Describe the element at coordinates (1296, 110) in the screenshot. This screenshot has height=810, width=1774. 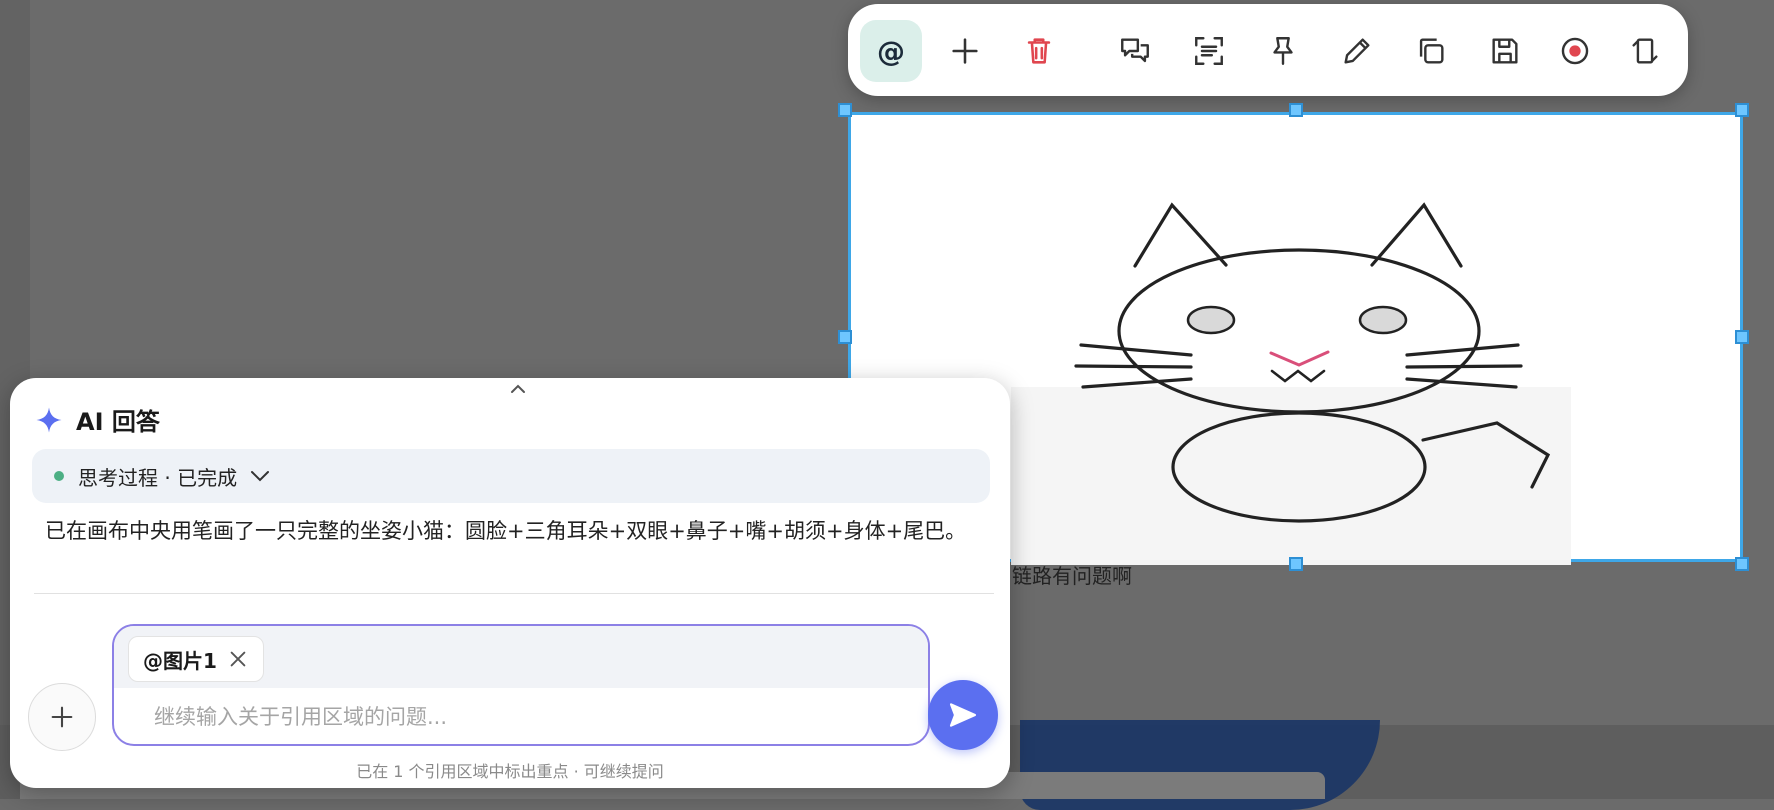
I see `resize-handle-top` at that location.